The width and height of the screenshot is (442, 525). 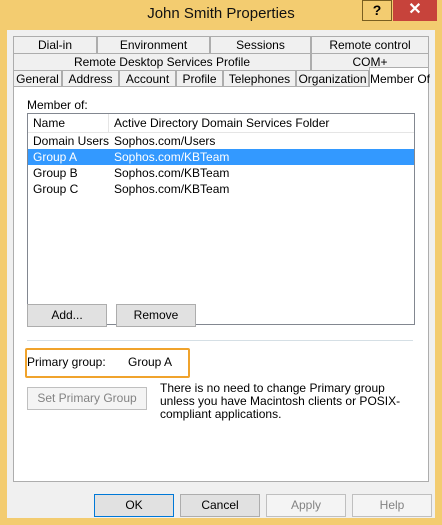 What do you see at coordinates (377, 10) in the screenshot?
I see `help-title-button: ?` at bounding box center [377, 10].